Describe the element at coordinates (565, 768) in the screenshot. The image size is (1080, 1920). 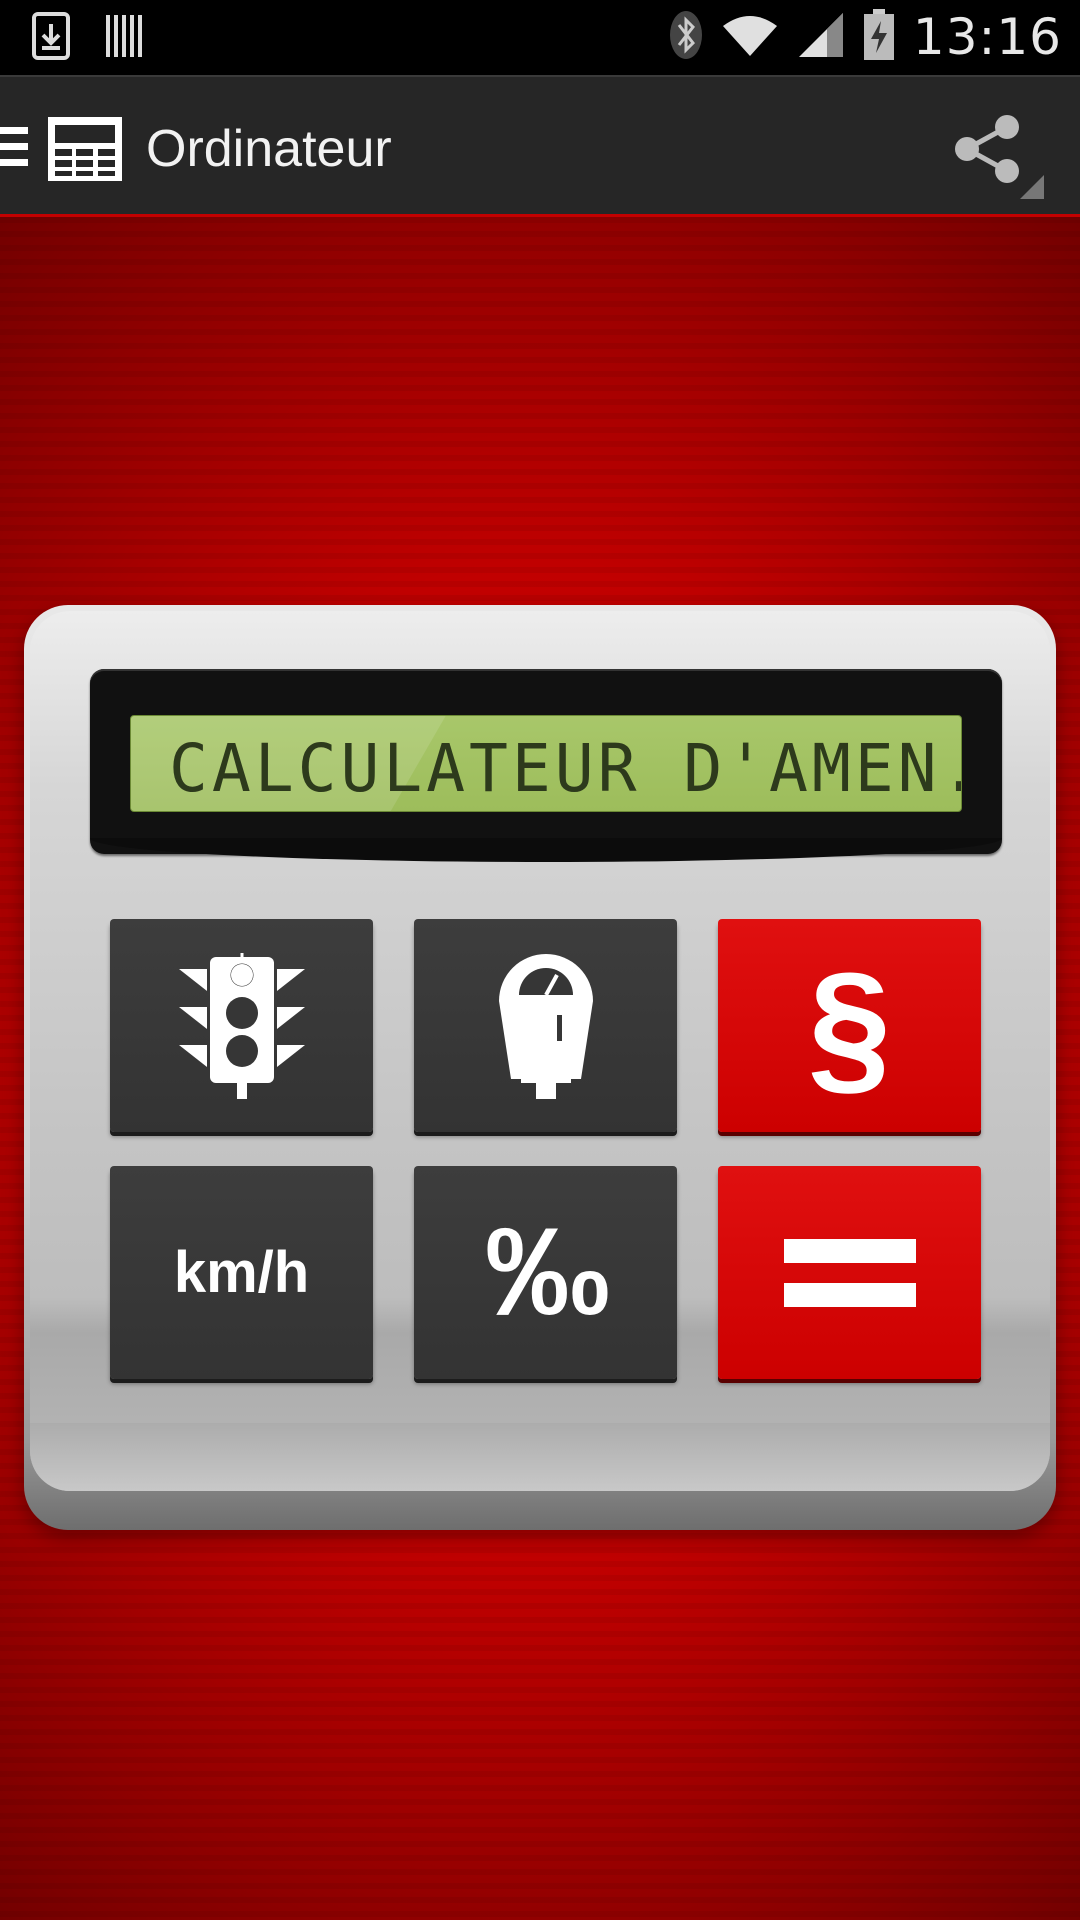
I see `lcd-text: CALCULATEUR D'AMEN..` at that location.